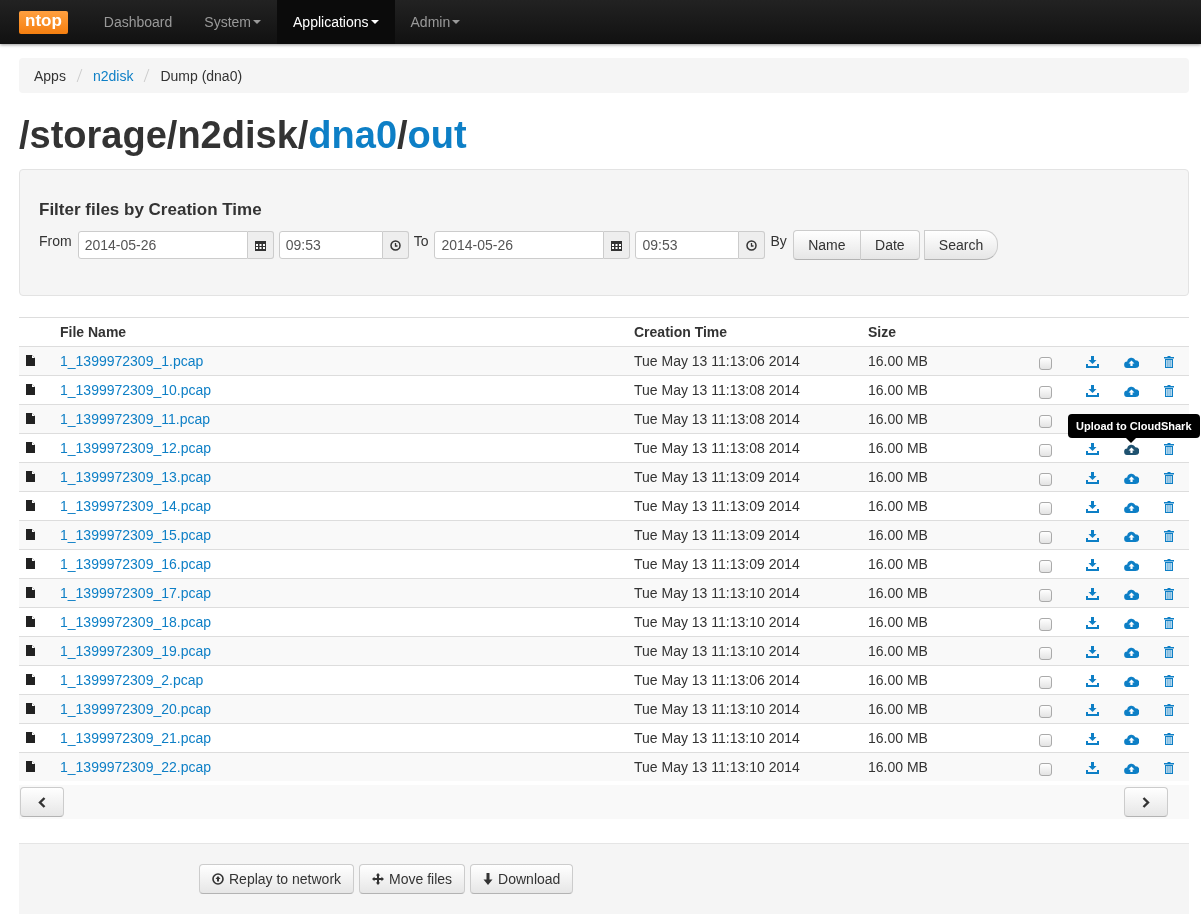  Describe the element at coordinates (1146, 802) in the screenshot. I see `next-page-button` at that location.